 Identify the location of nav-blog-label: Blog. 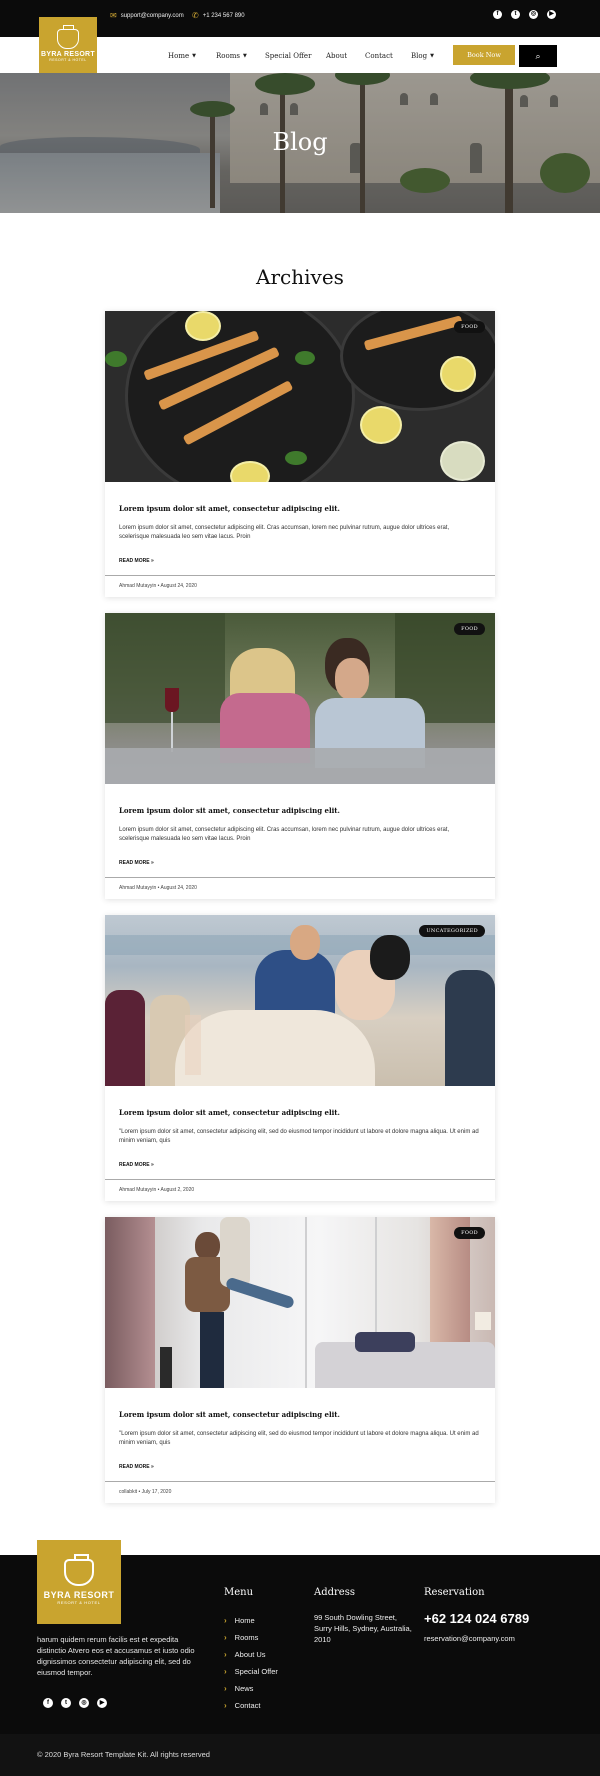
(419, 56).